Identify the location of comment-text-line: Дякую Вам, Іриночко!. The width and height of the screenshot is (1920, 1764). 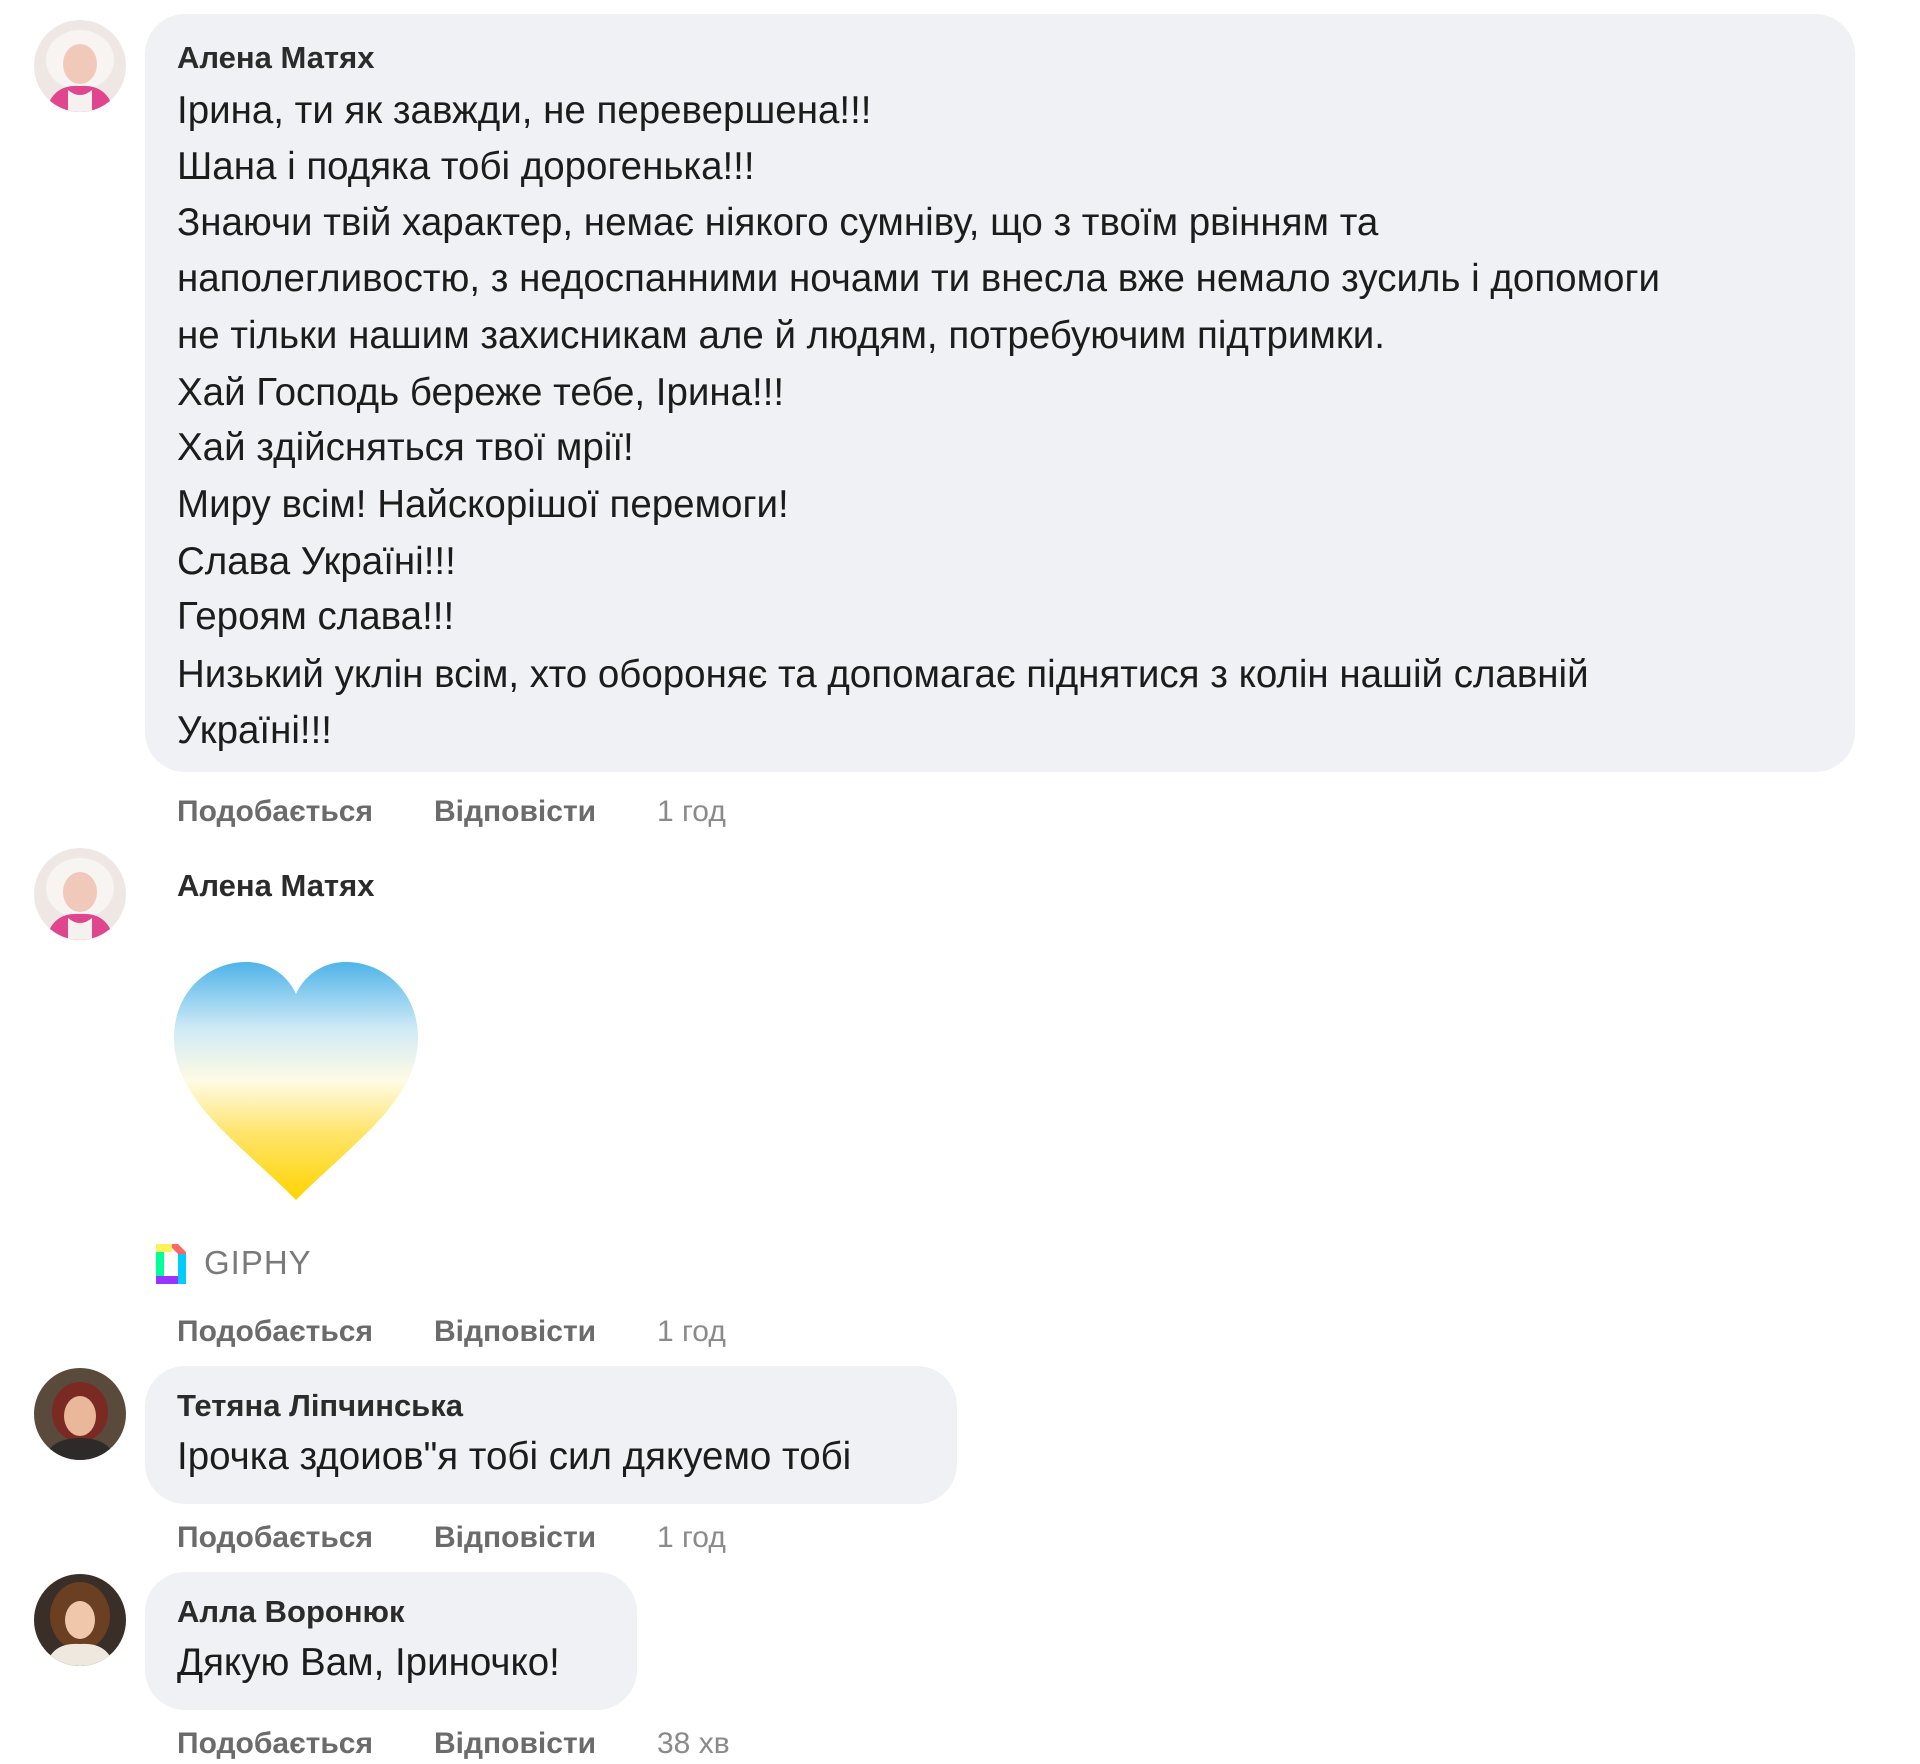
(368, 1662).